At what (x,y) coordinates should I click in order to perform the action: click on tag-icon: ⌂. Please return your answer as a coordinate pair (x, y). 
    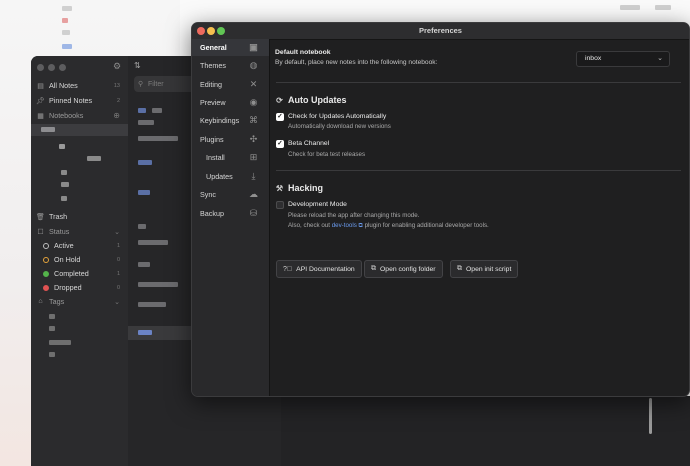
    Looking at the image, I should click on (40, 301).